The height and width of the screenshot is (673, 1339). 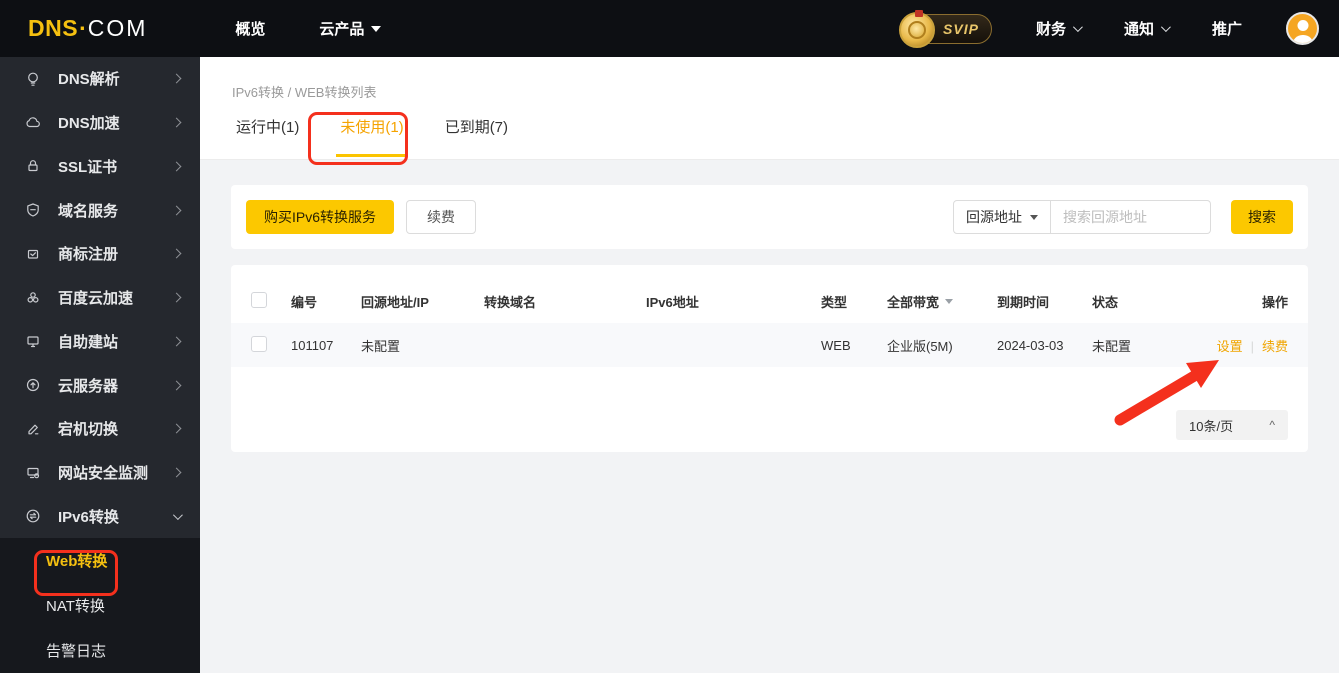 I want to click on sidebar-item-domain-services: 域名服务, so click(x=100, y=210).